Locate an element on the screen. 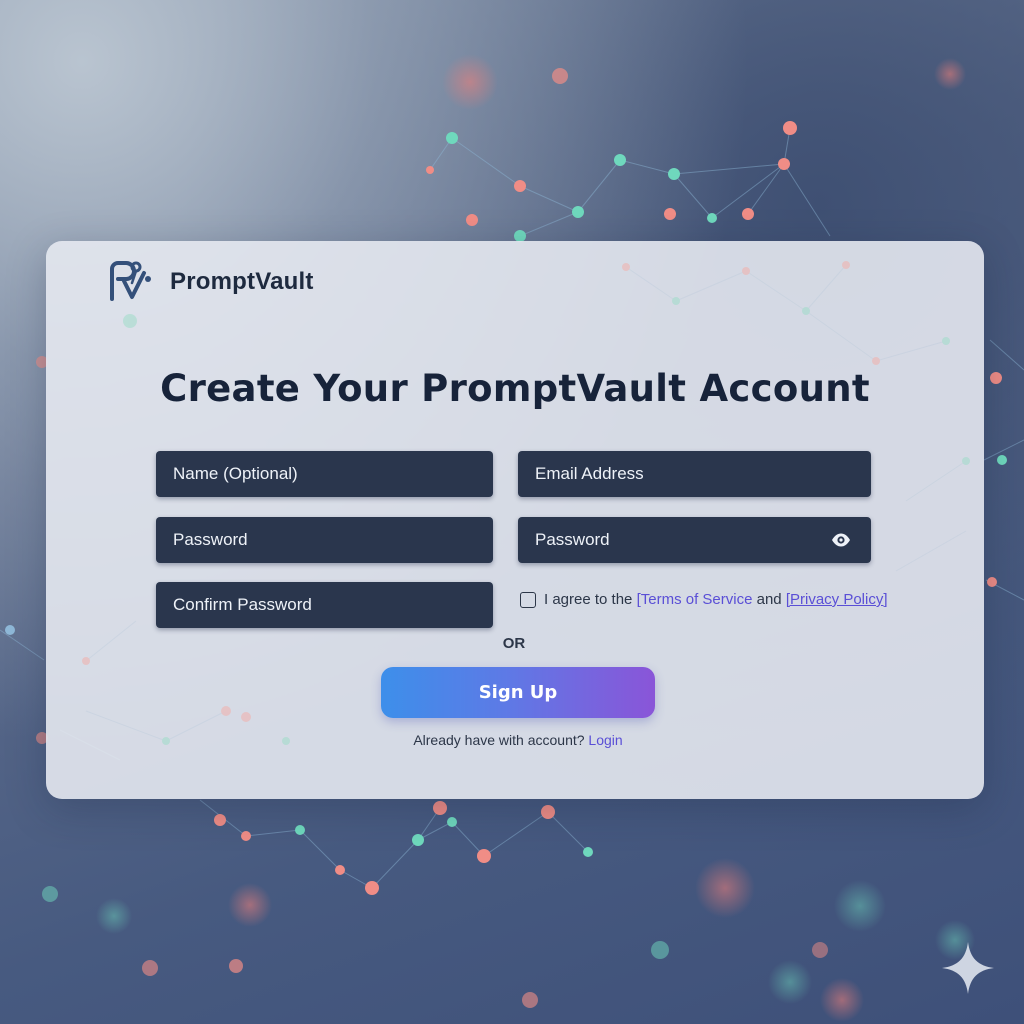 The image size is (1024, 1024). email-field-placeholder: Email Address is located at coordinates (589, 473).